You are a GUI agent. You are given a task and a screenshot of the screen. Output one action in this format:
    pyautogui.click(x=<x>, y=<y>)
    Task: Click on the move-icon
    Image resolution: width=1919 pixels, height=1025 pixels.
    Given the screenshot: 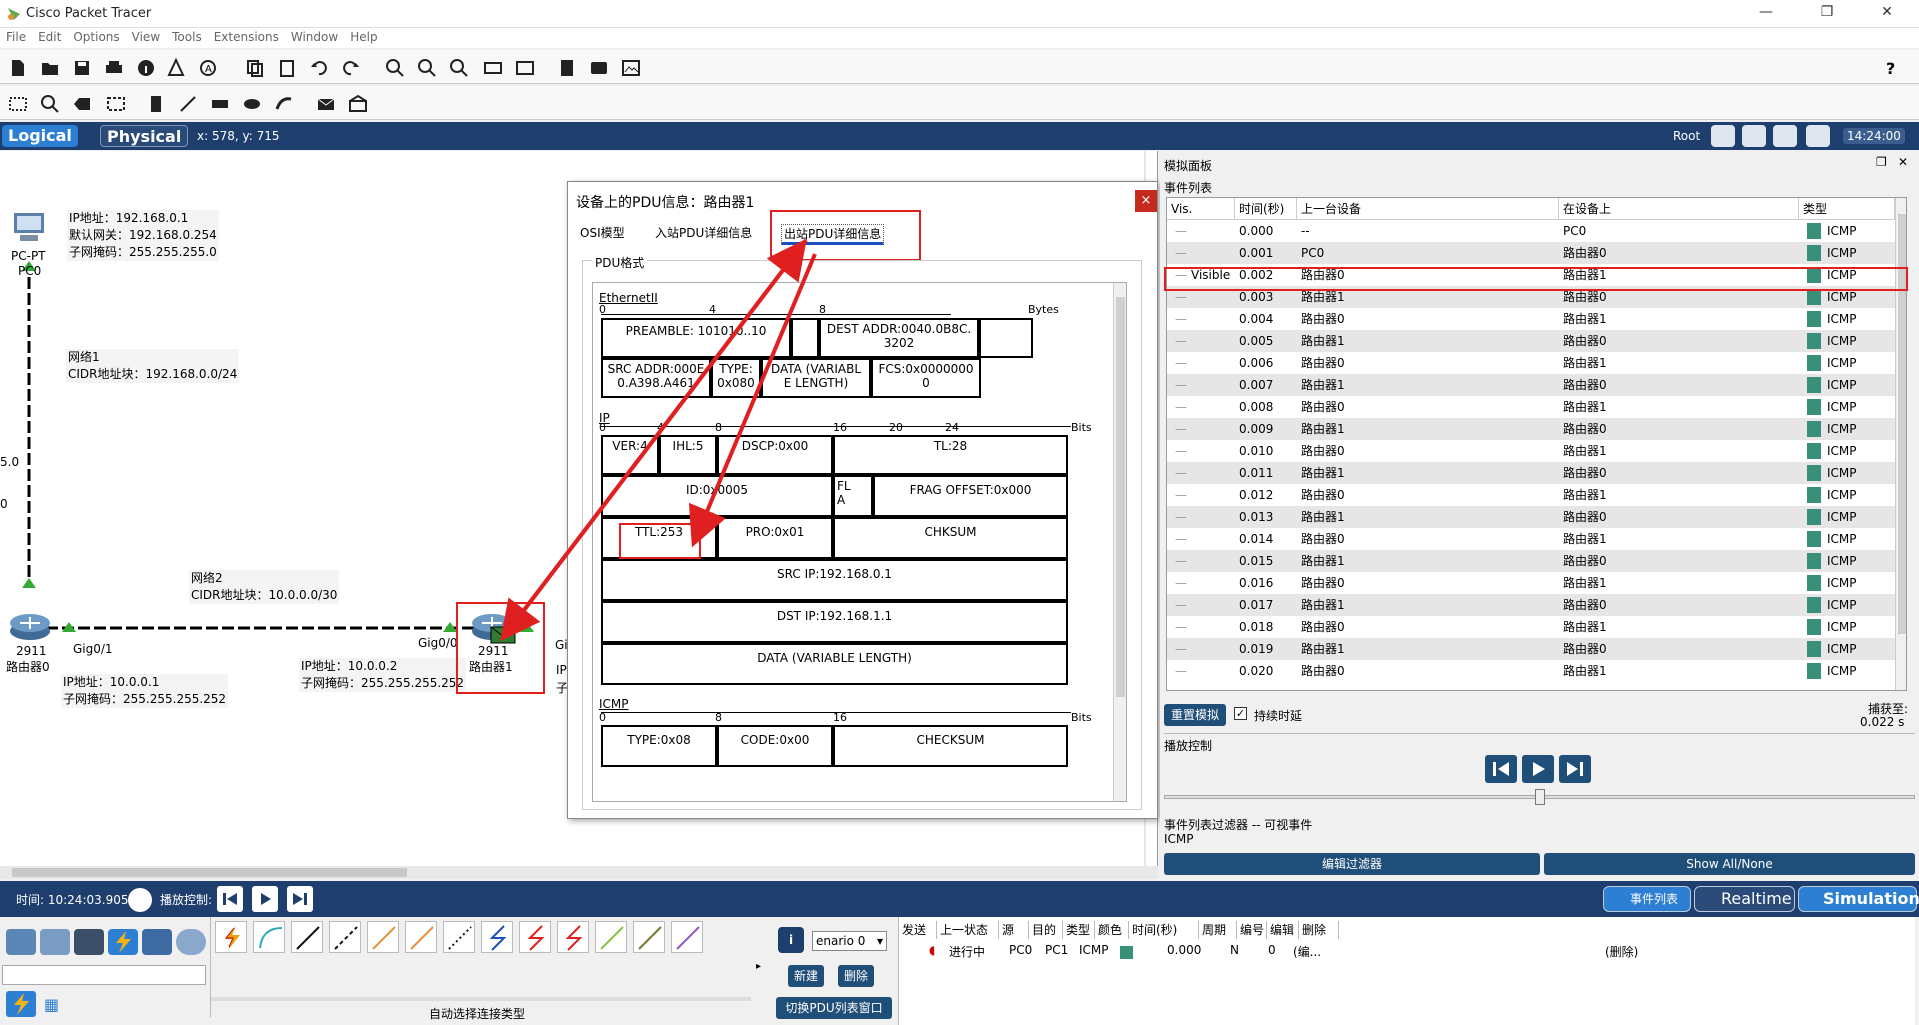 What is the action you would take?
    pyautogui.click(x=1785, y=136)
    